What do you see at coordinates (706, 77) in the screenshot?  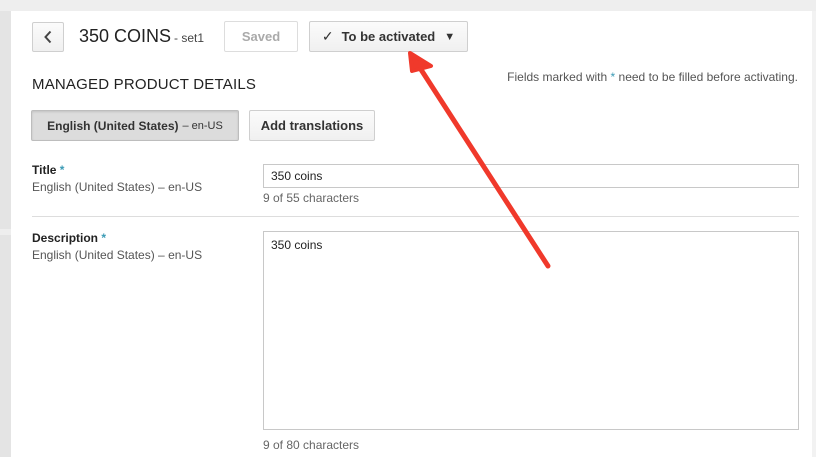 I see `note-text-end: need to be filled before activating.` at bounding box center [706, 77].